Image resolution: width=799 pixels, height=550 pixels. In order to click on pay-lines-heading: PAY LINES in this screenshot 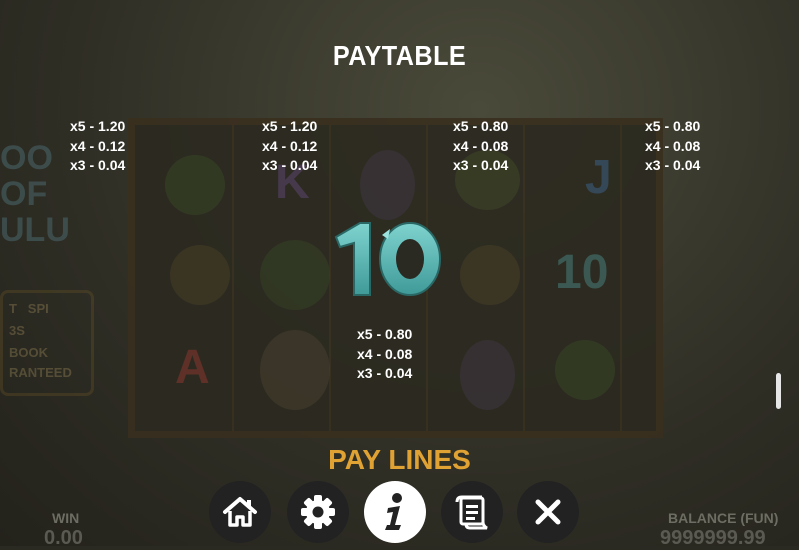, I will do `click(399, 459)`.